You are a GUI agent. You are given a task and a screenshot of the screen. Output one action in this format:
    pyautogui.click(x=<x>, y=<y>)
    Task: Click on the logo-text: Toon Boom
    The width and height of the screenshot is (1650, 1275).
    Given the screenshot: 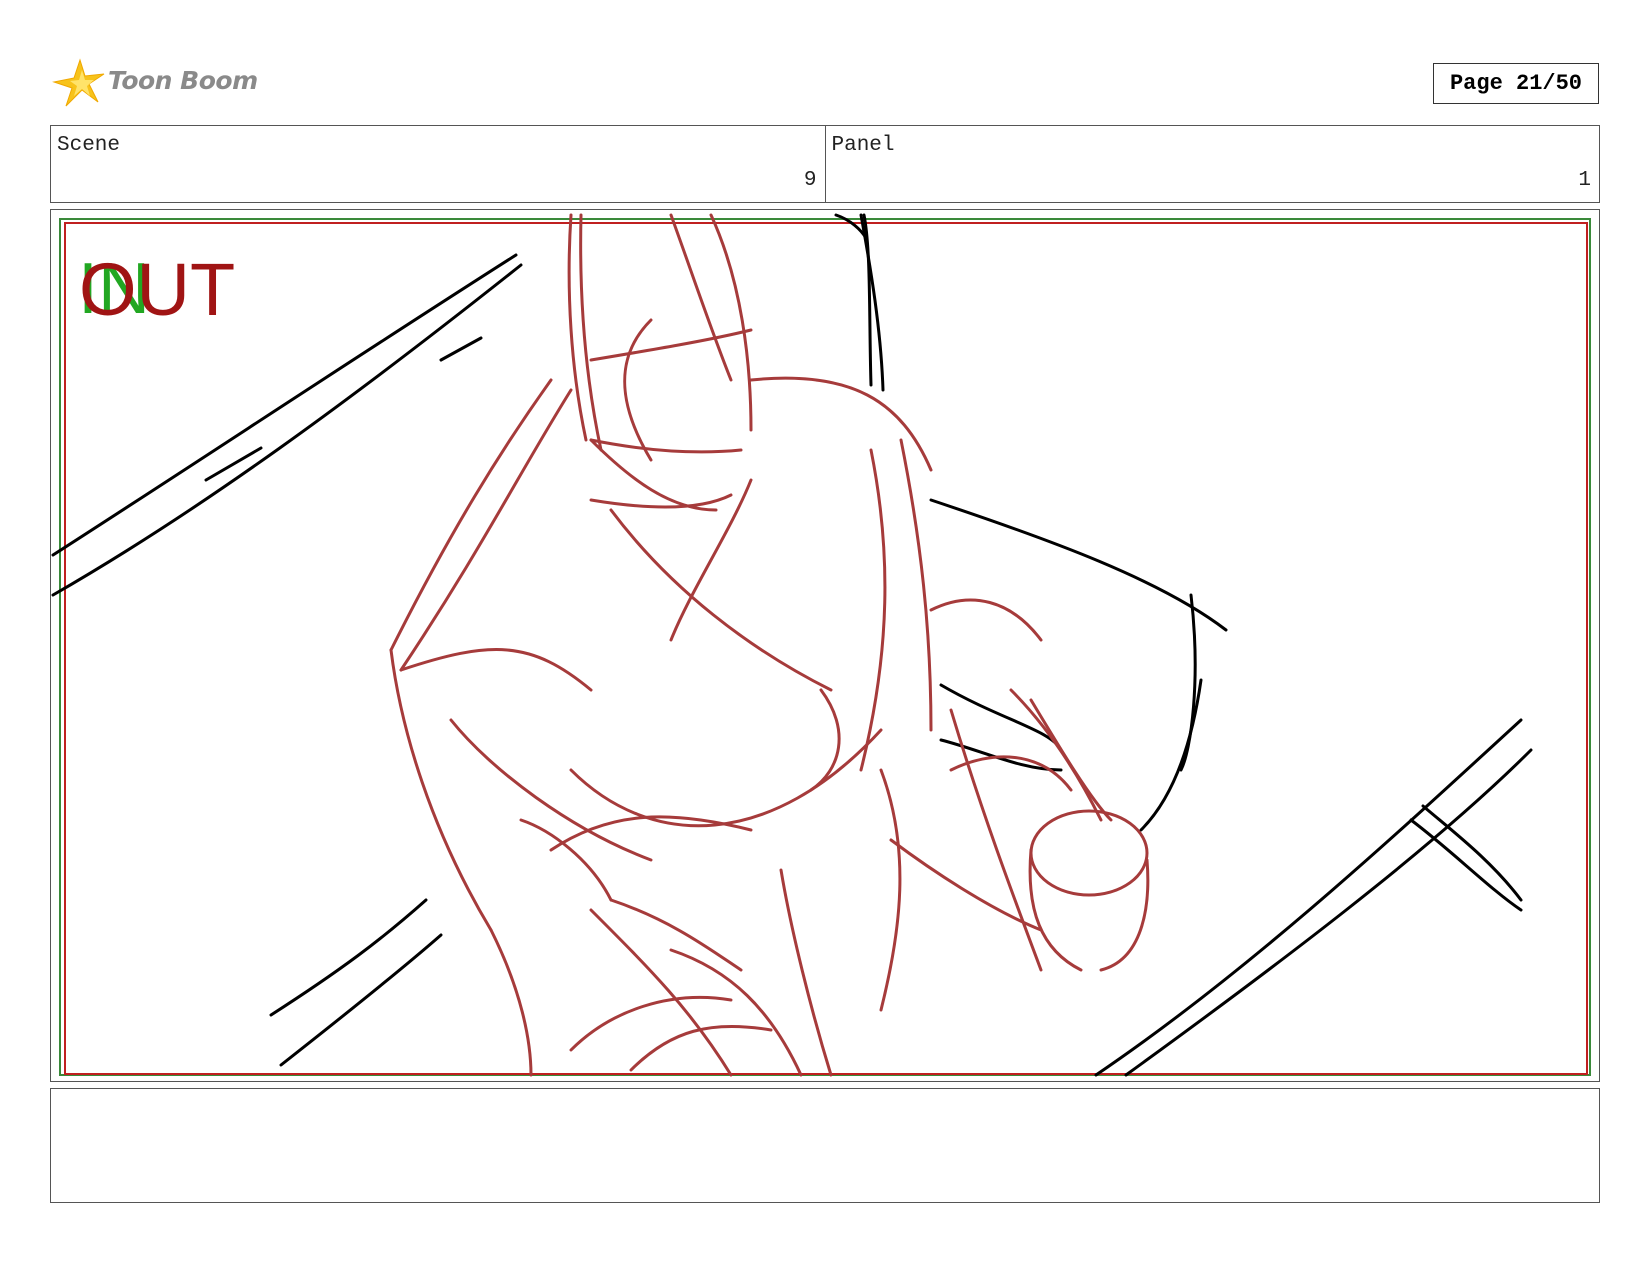 What is the action you would take?
    pyautogui.click(x=183, y=80)
    